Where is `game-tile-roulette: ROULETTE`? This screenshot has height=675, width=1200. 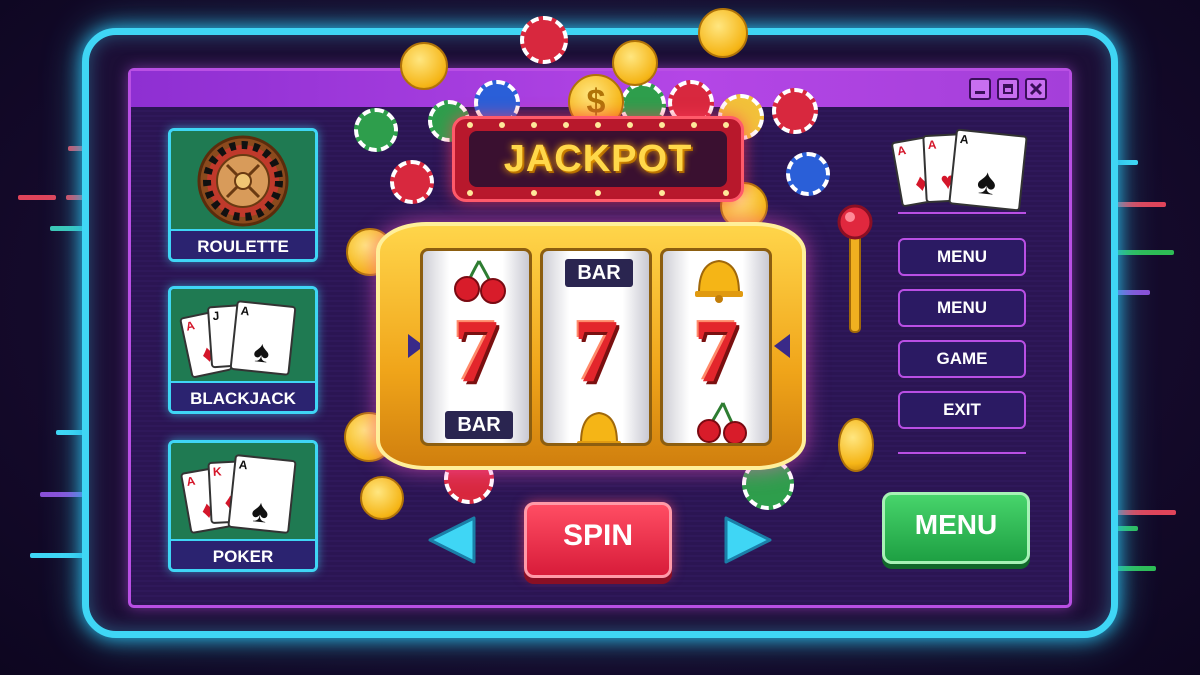
game-tile-roulette: ROULETTE is located at coordinates (243, 195).